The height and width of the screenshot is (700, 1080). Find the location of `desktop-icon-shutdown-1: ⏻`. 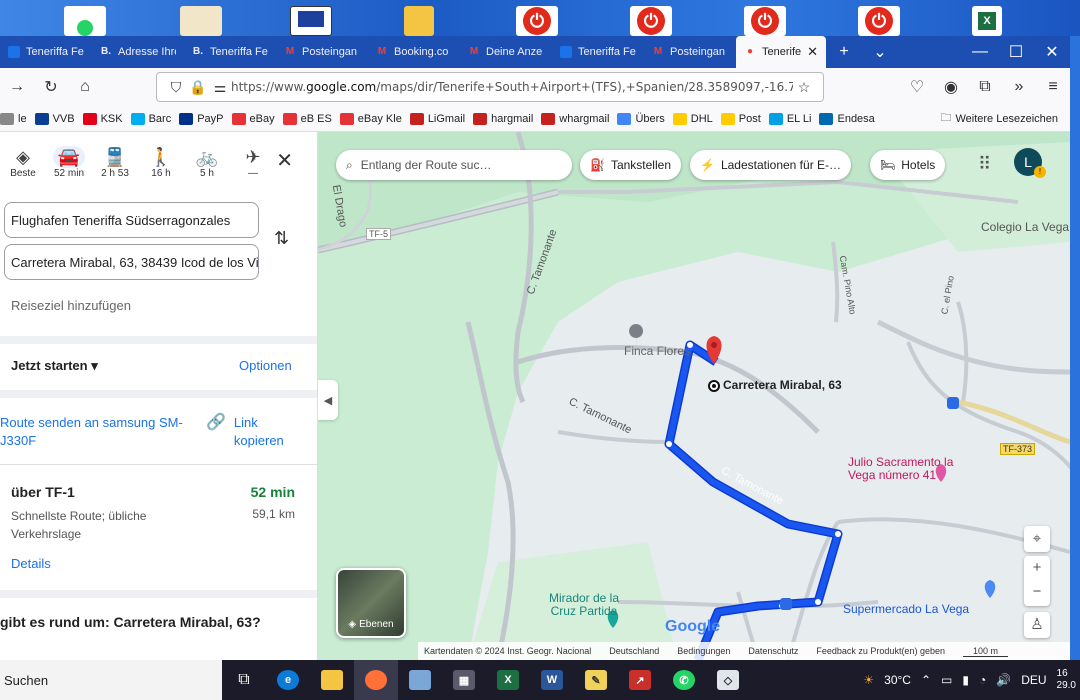

desktop-icon-shutdown-1: ⏻ is located at coordinates (537, 21).